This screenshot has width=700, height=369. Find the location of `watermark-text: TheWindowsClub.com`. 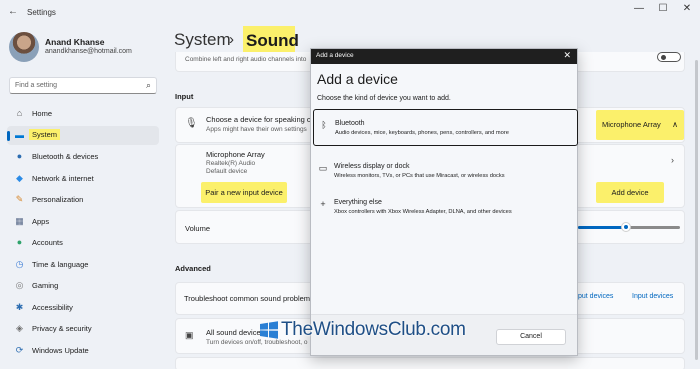

watermark-text: TheWindowsClub.com is located at coordinates (373, 329).